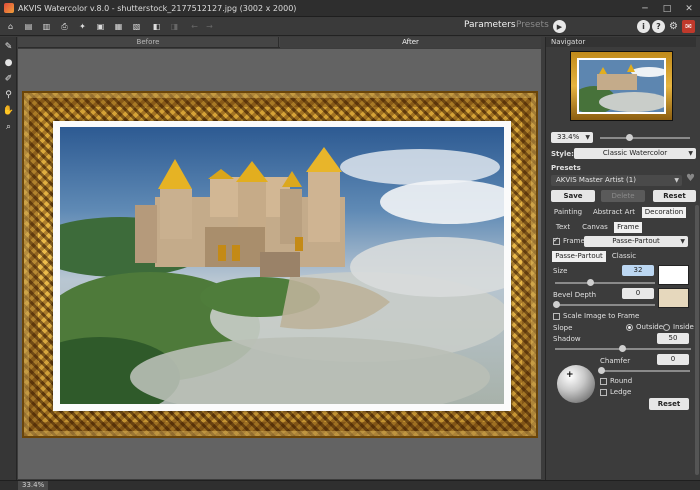  What do you see at coordinates (601, 316) in the screenshot?
I see `scale-image-label: Scale Image to Frame` at bounding box center [601, 316].